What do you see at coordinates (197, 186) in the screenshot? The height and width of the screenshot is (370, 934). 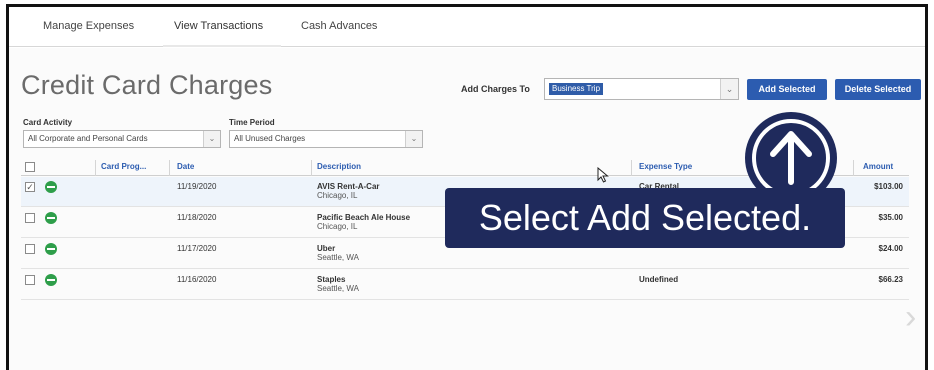 I see `row-date: 11/19/2020` at bounding box center [197, 186].